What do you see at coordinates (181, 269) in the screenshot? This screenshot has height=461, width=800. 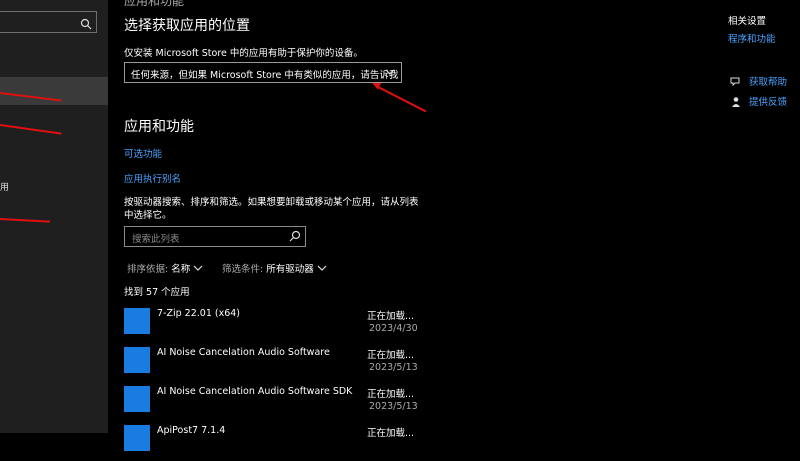 I see `sort-value: 名称` at bounding box center [181, 269].